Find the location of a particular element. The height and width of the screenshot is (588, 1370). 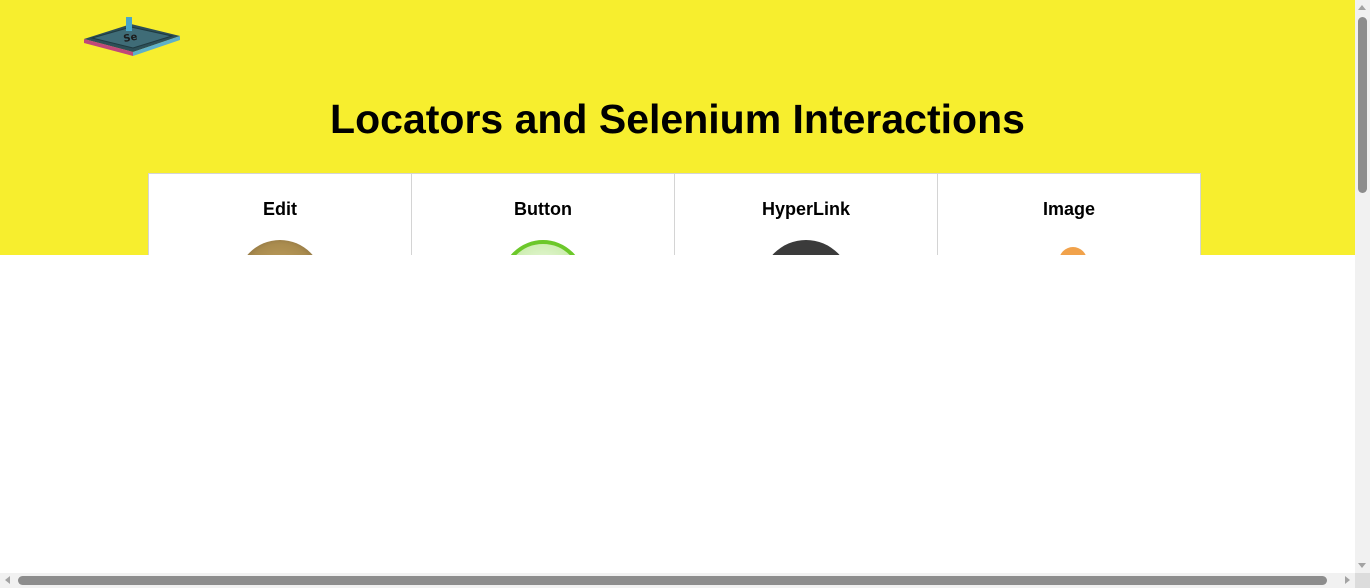

vertical-scroll-thumb is located at coordinates (1362, 105).